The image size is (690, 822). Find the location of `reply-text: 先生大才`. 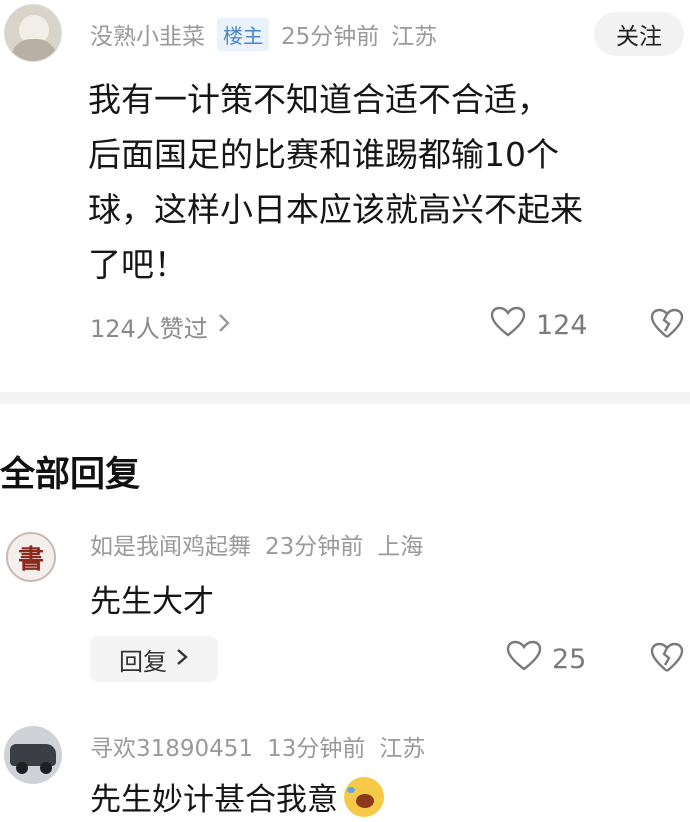

reply-text: 先生大才 is located at coordinates (152, 598).